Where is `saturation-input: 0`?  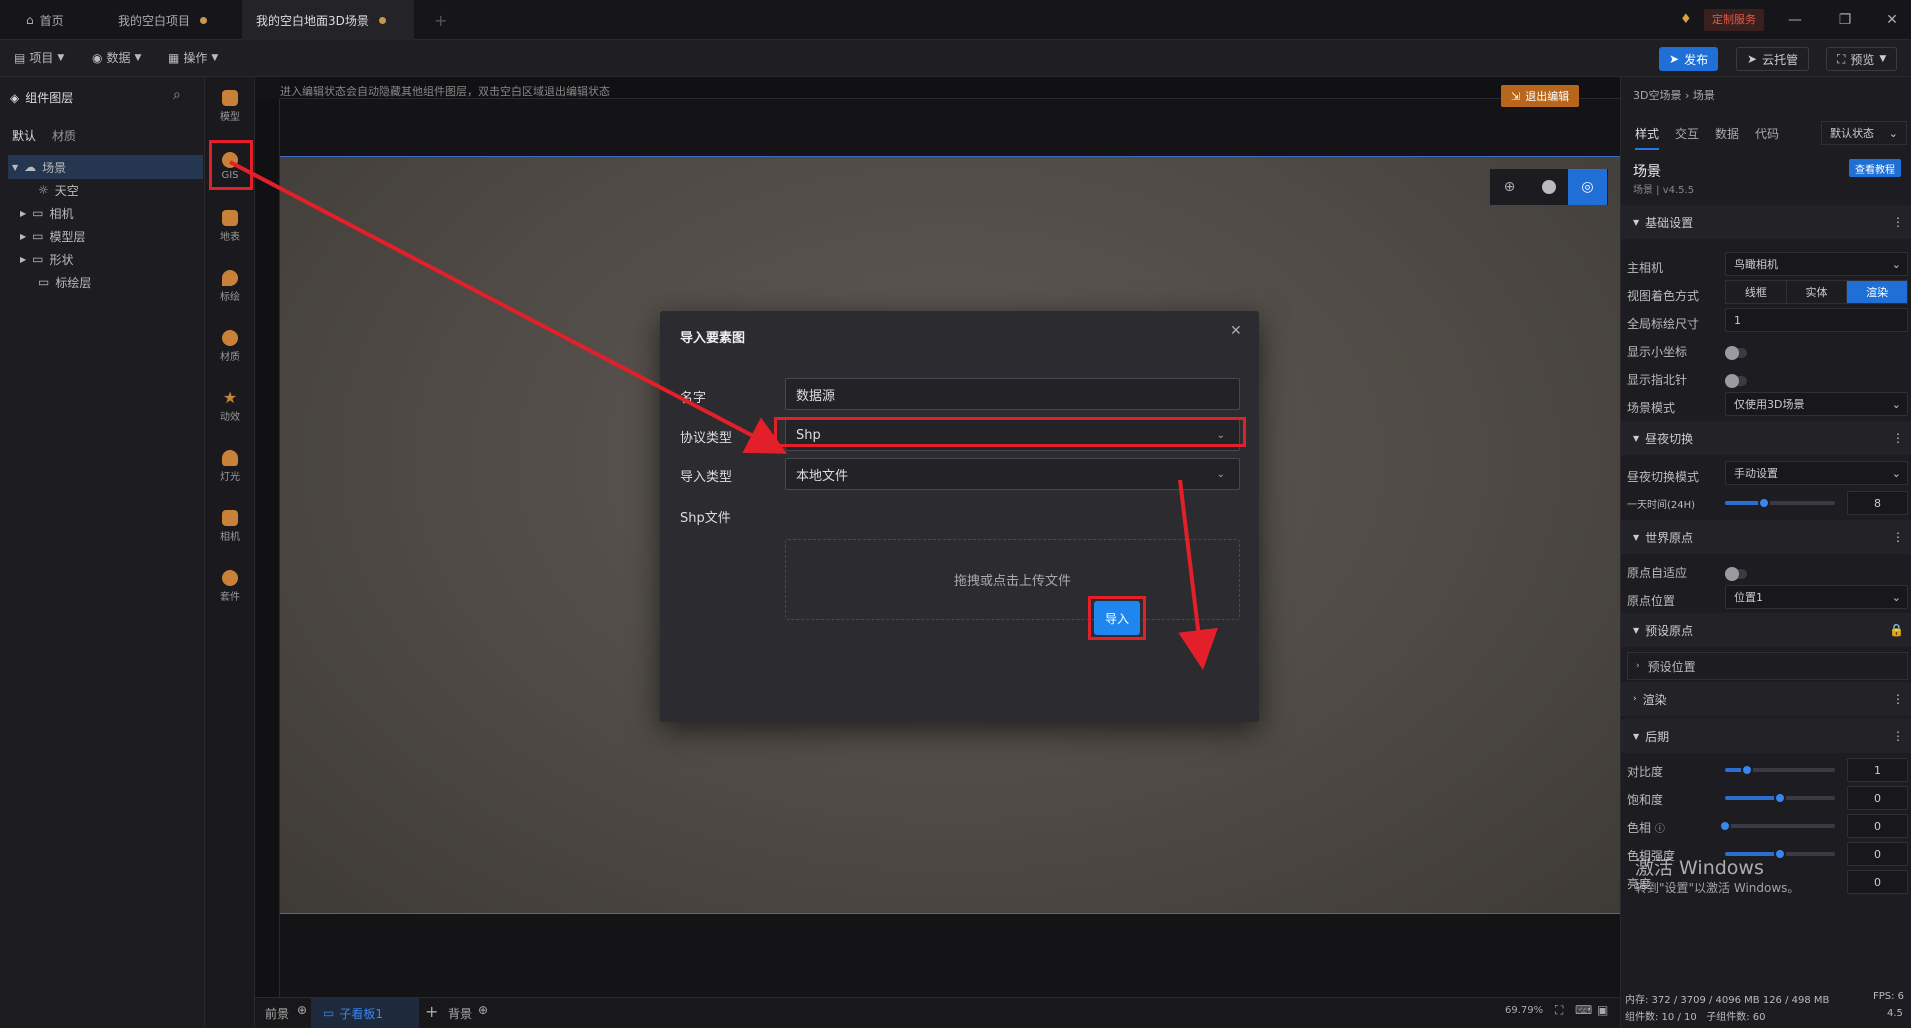
saturation-input: 0 is located at coordinates (1877, 798).